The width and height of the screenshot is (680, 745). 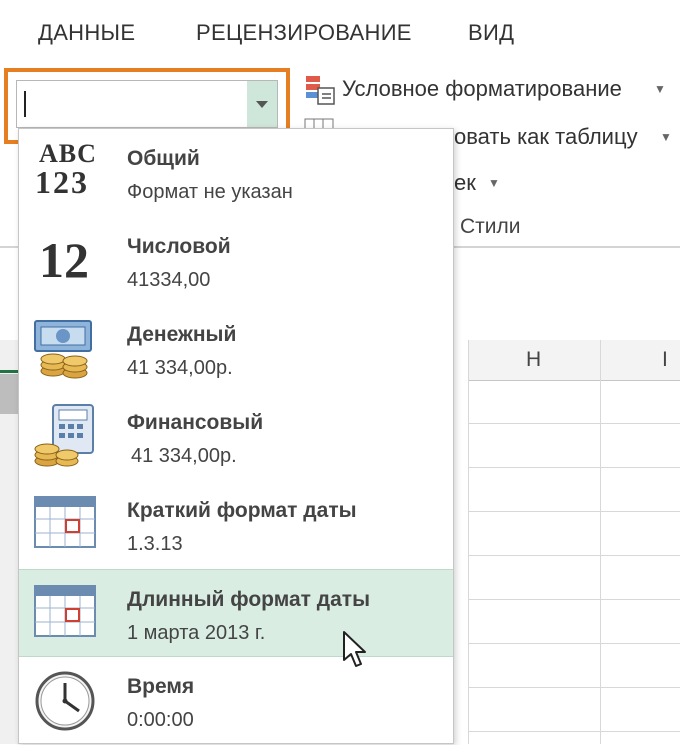 What do you see at coordinates (147, 104) in the screenshot?
I see `number-format-combo` at bounding box center [147, 104].